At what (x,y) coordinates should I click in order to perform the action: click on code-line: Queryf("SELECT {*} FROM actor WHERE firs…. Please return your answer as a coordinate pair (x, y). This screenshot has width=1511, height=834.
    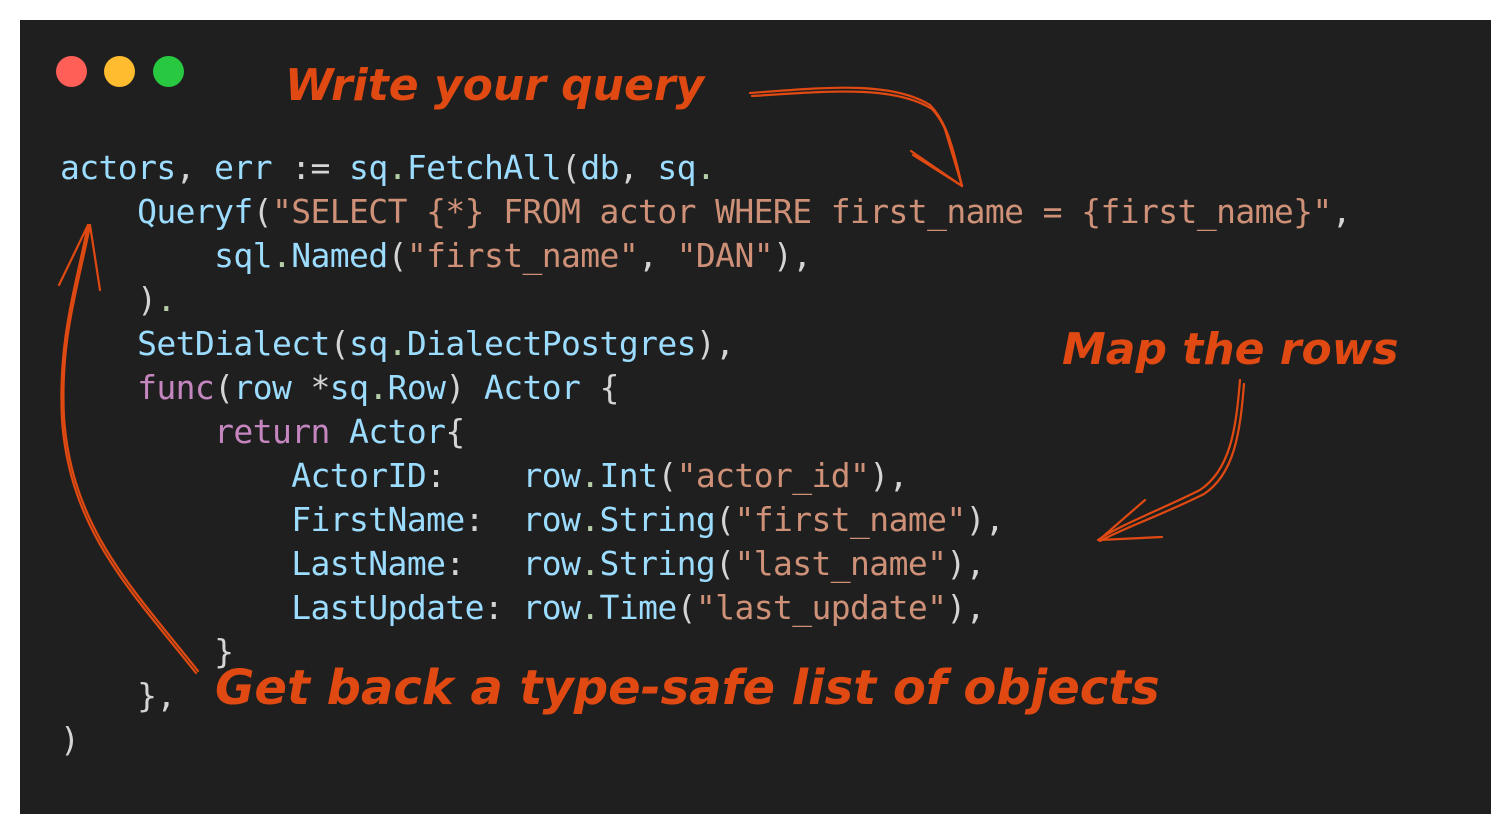
    Looking at the image, I should click on (706, 212).